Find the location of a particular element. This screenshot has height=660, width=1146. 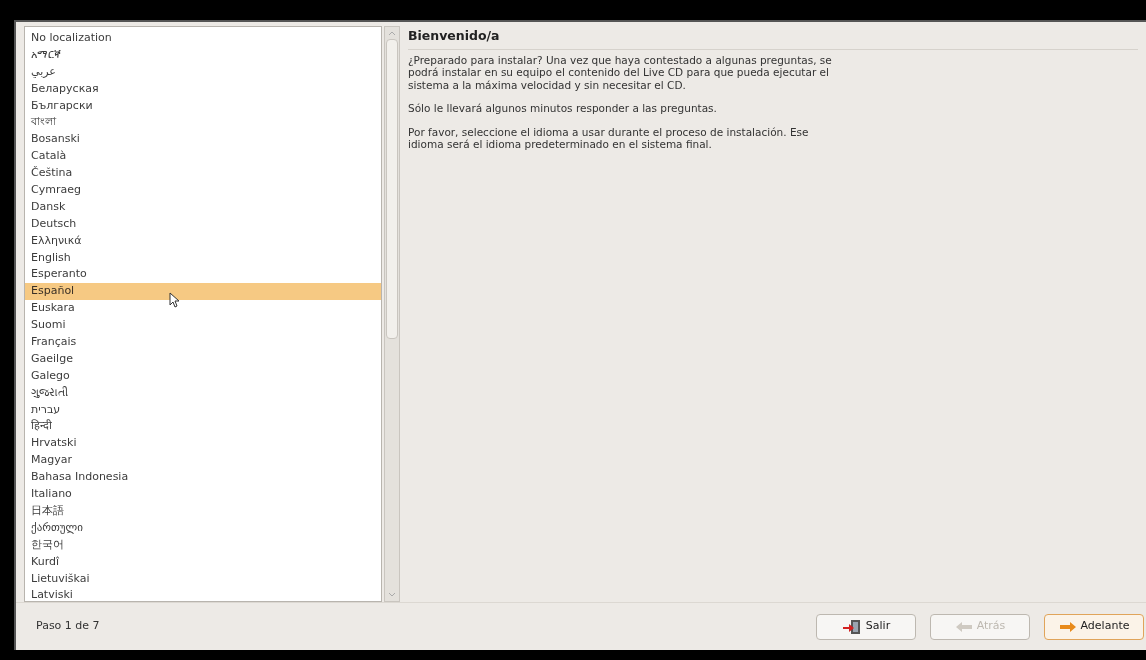

language-item: Español is located at coordinates (203, 292).